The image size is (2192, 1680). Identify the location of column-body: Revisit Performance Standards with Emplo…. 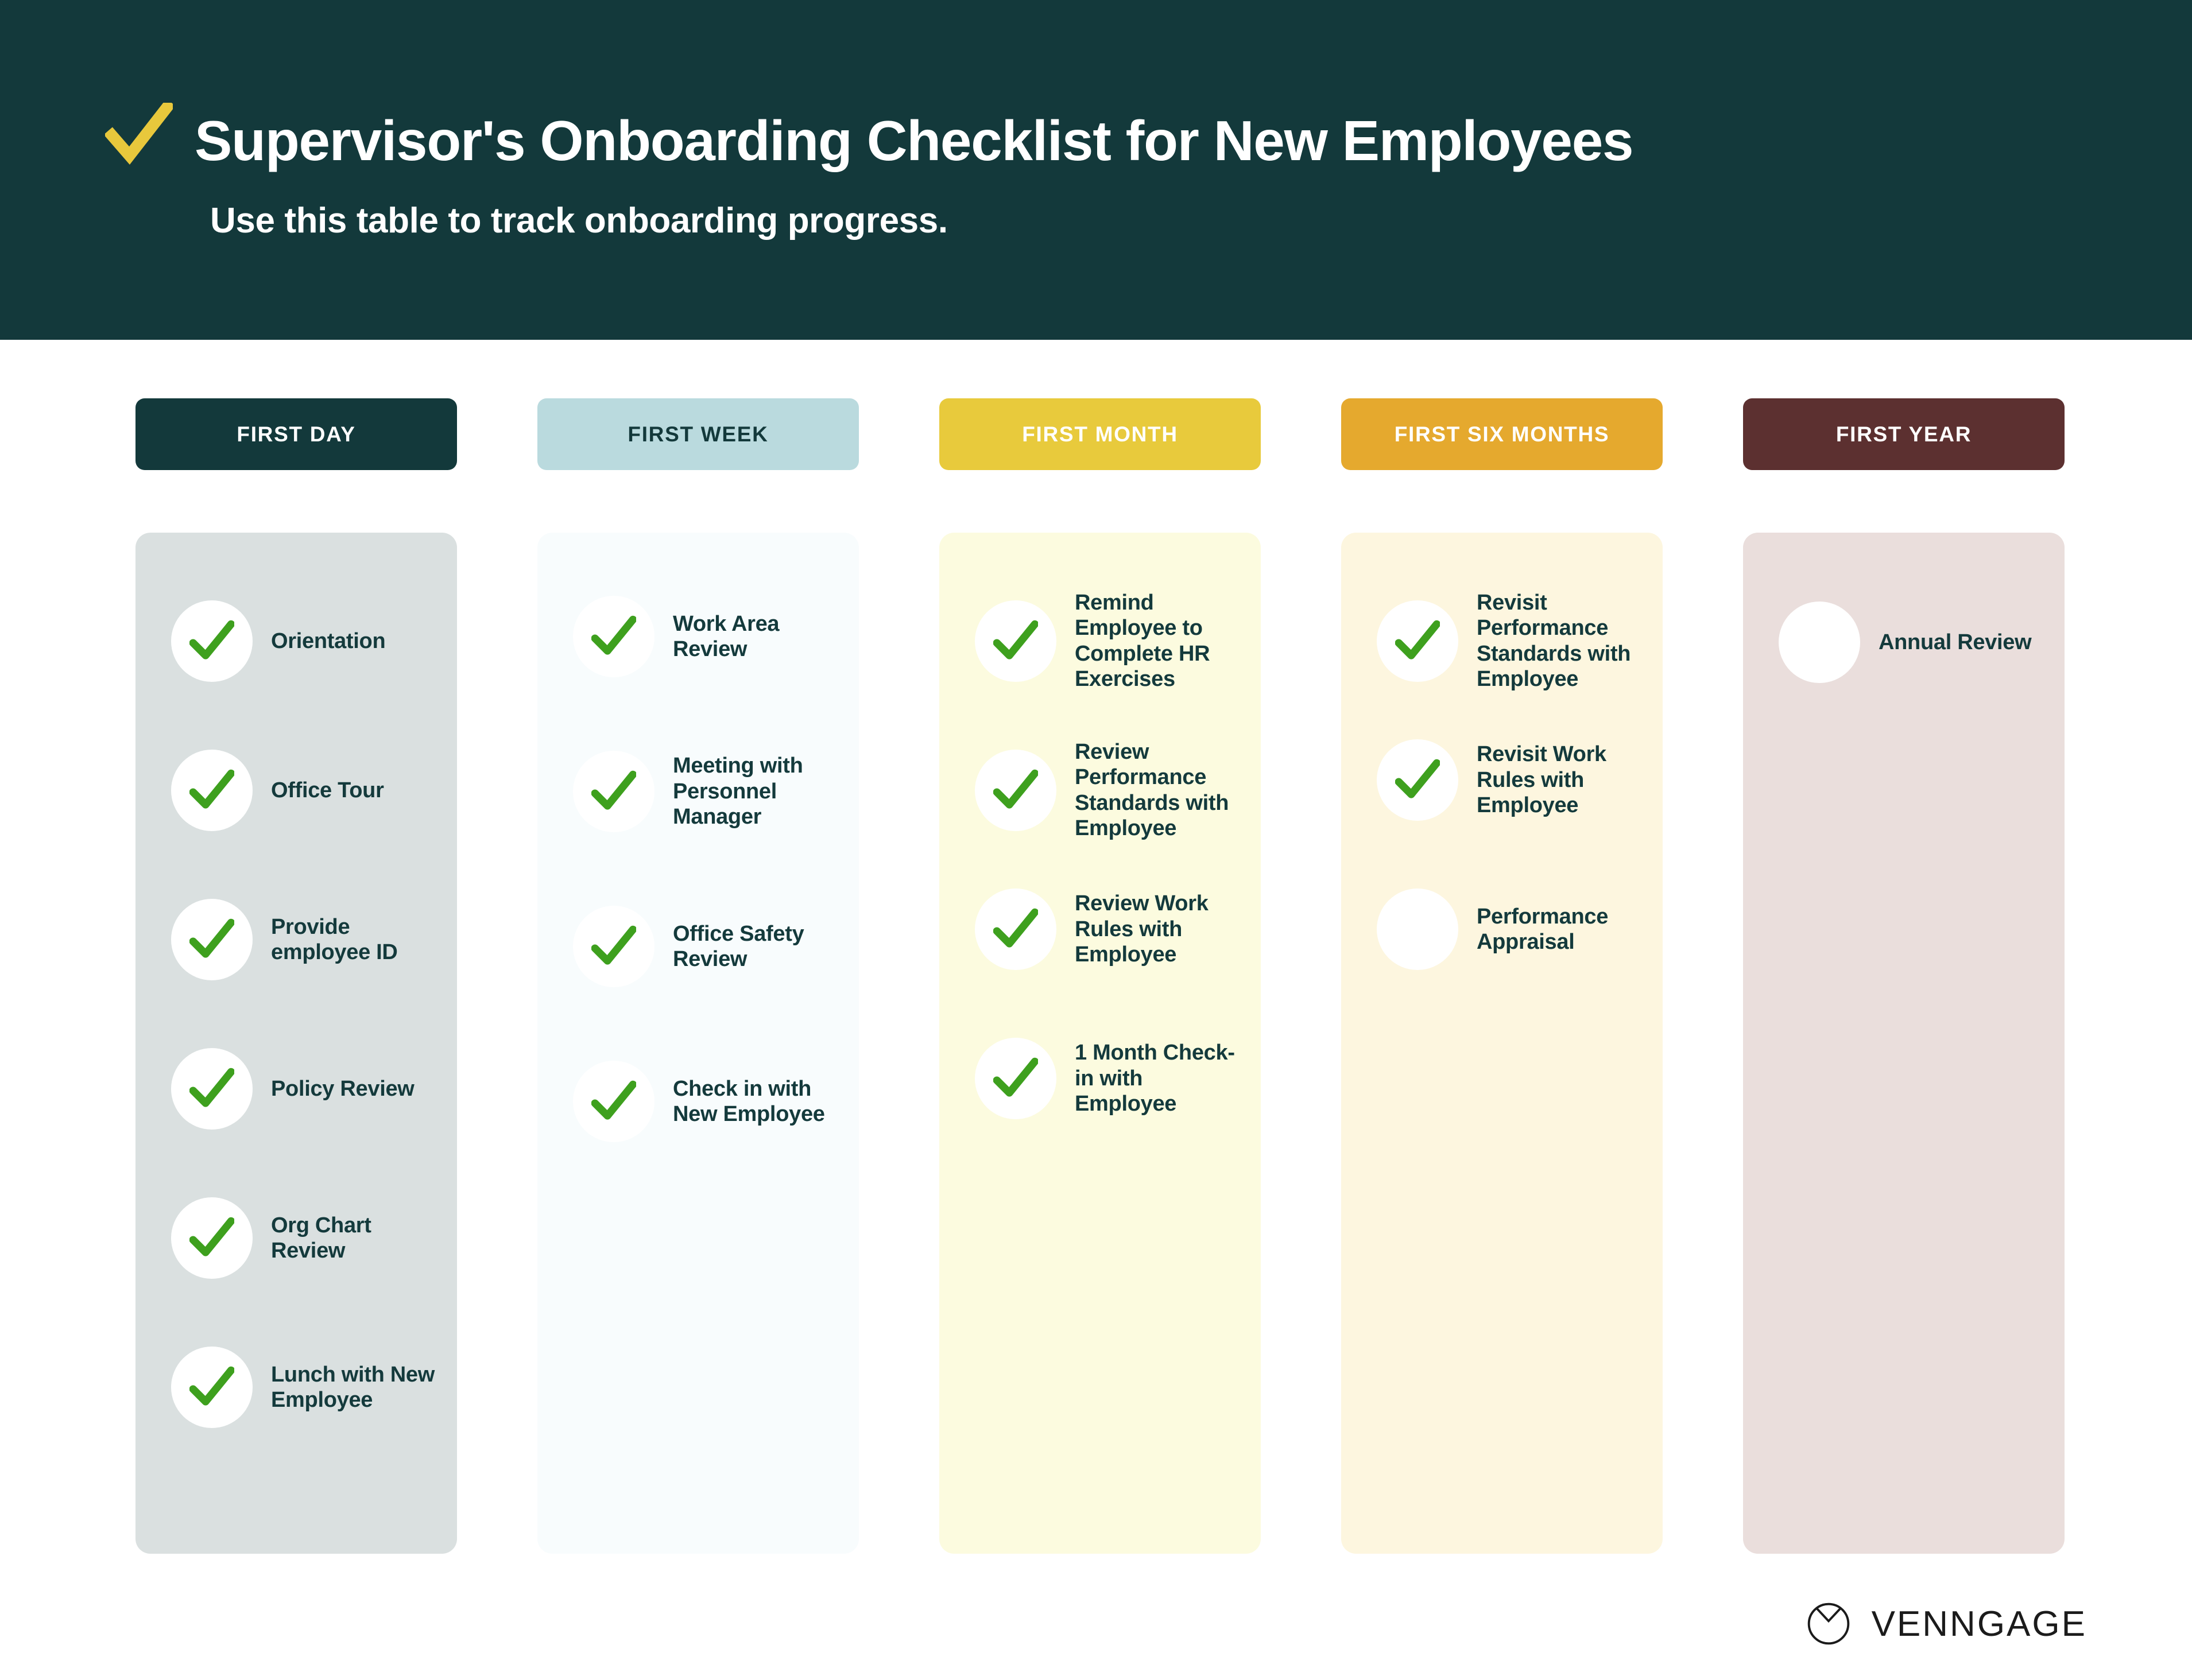
(1502, 1043).